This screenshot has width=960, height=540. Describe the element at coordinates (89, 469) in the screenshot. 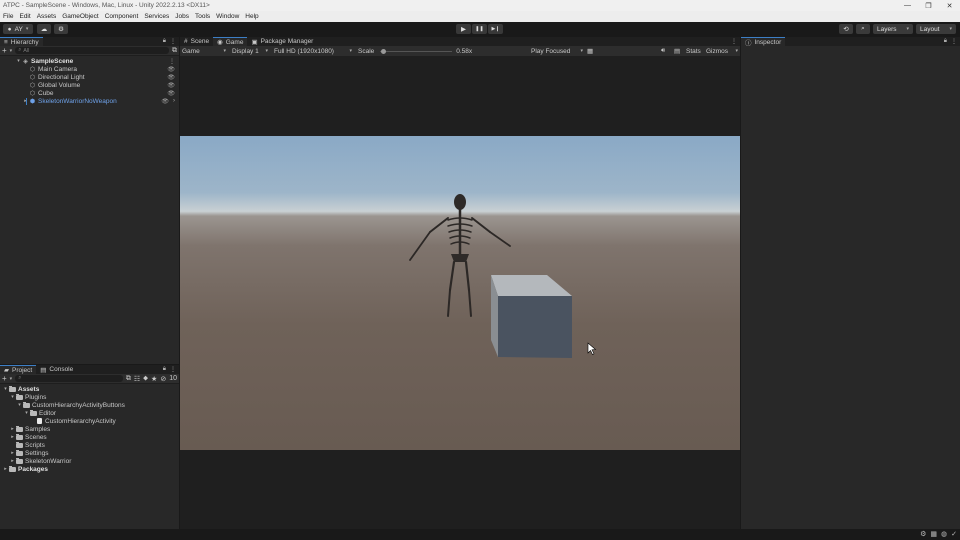

I see `list-item: ▸ Packages` at that location.